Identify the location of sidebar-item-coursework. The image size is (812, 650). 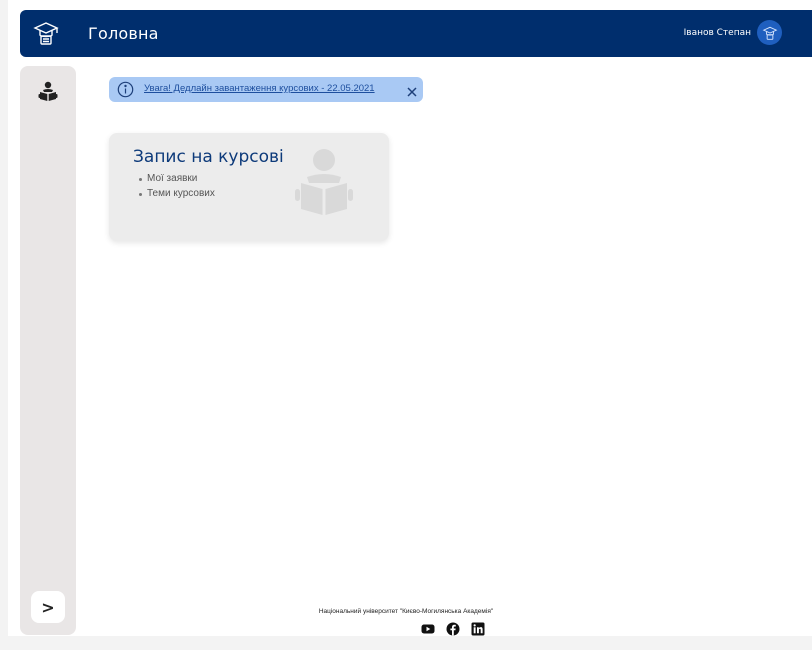
(48, 94).